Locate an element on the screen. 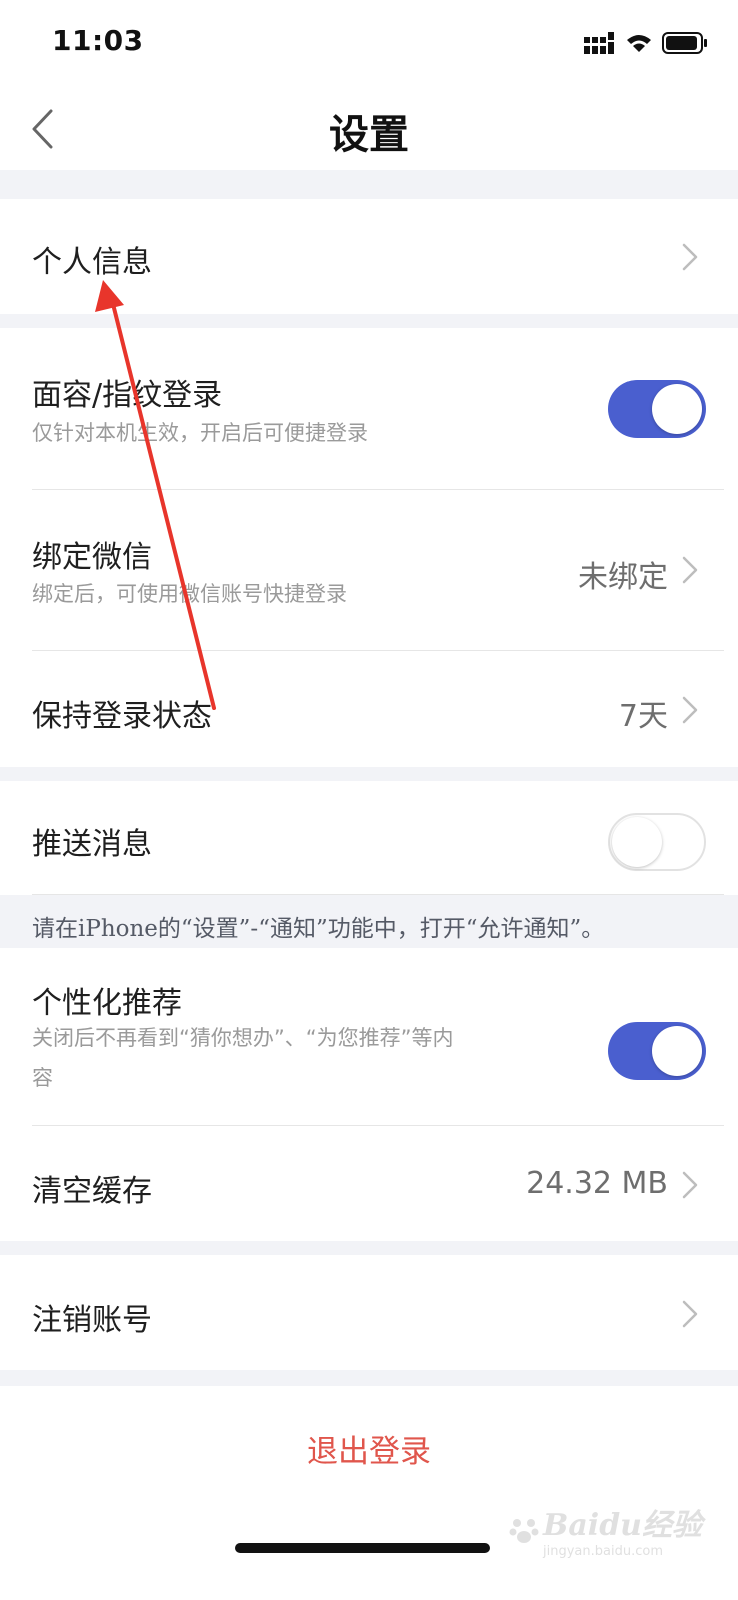  status-time: 11:03 is located at coordinates (98, 40).